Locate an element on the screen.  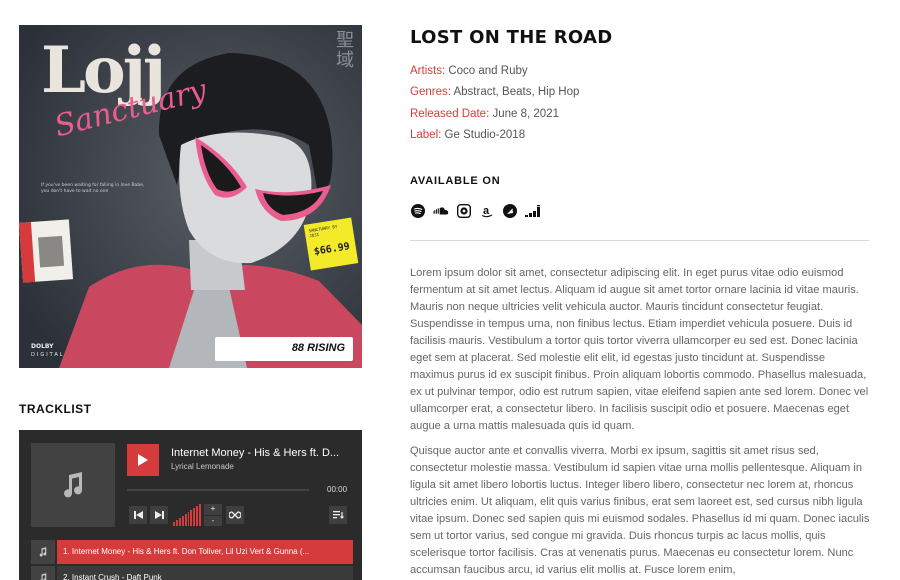
amazon-icon: a is located at coordinates (487, 211).